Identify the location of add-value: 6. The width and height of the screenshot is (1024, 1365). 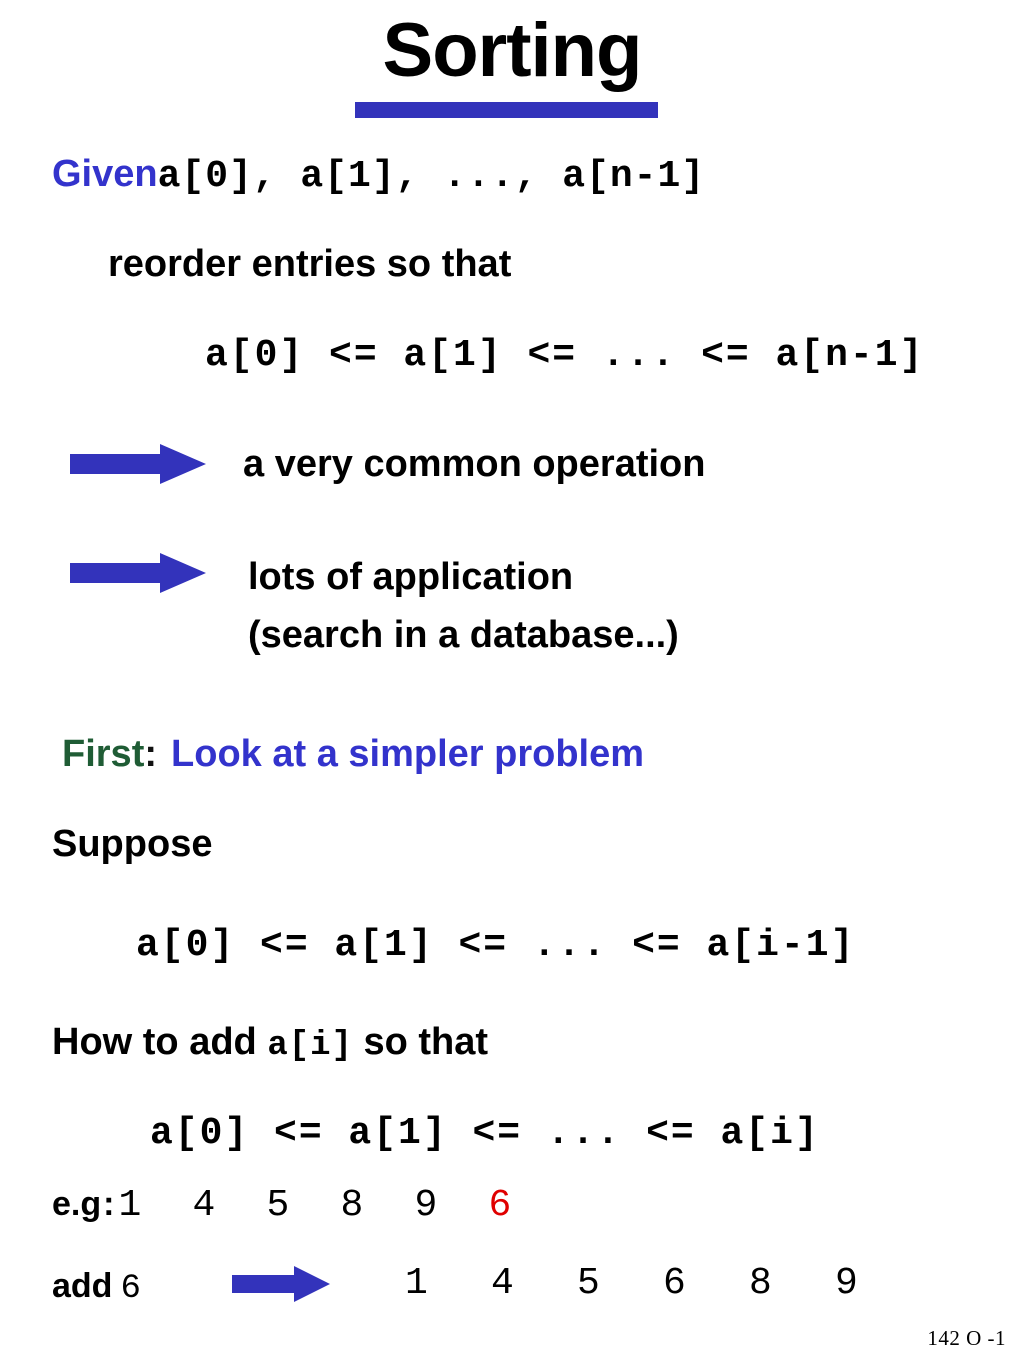
(130, 1289).